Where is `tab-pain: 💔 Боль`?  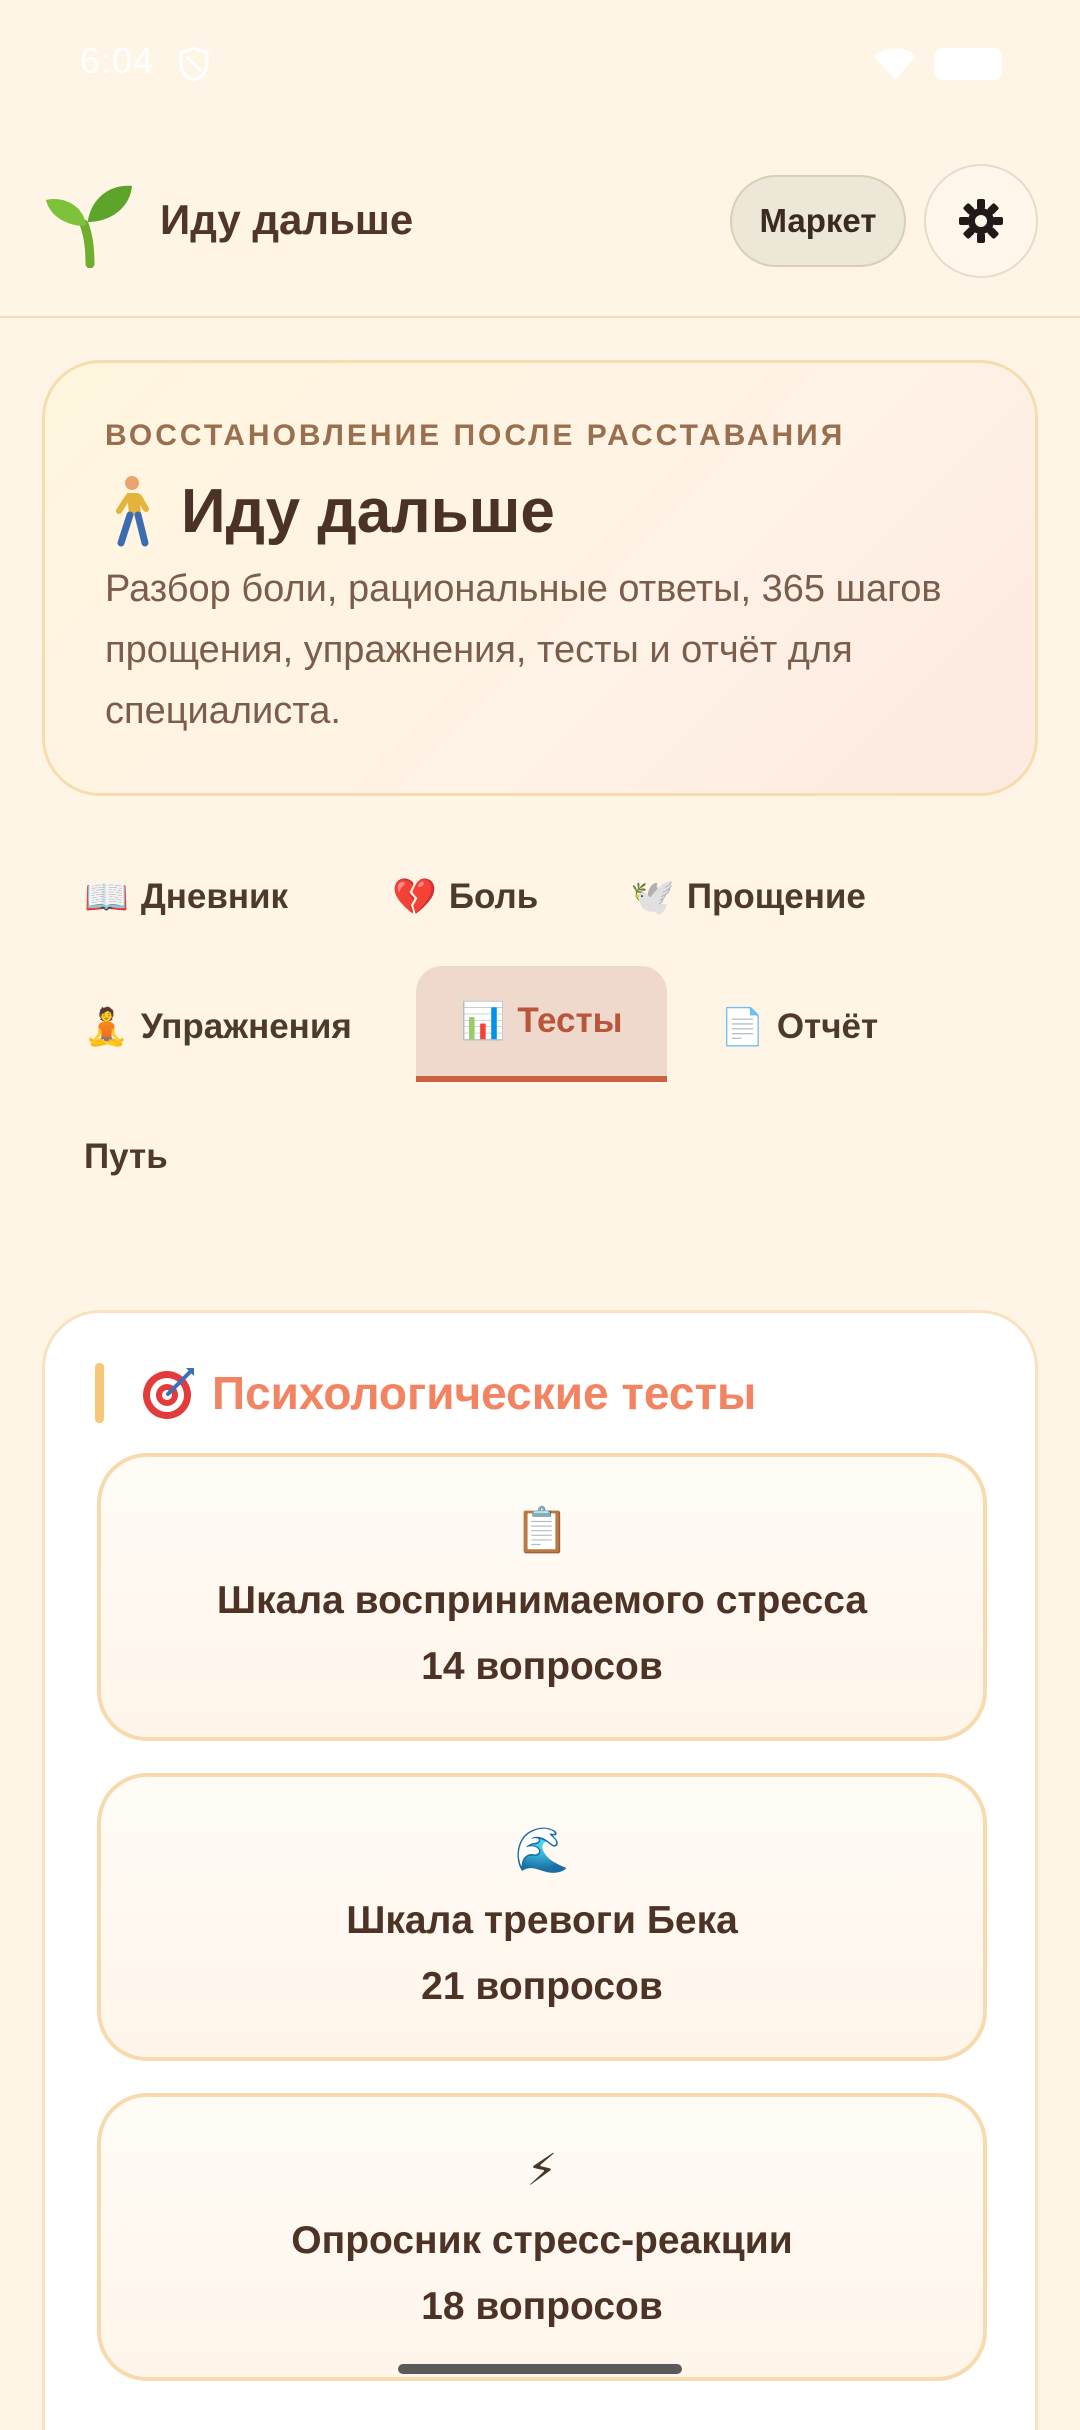
tab-pain: 💔 Боль is located at coordinates (465, 897).